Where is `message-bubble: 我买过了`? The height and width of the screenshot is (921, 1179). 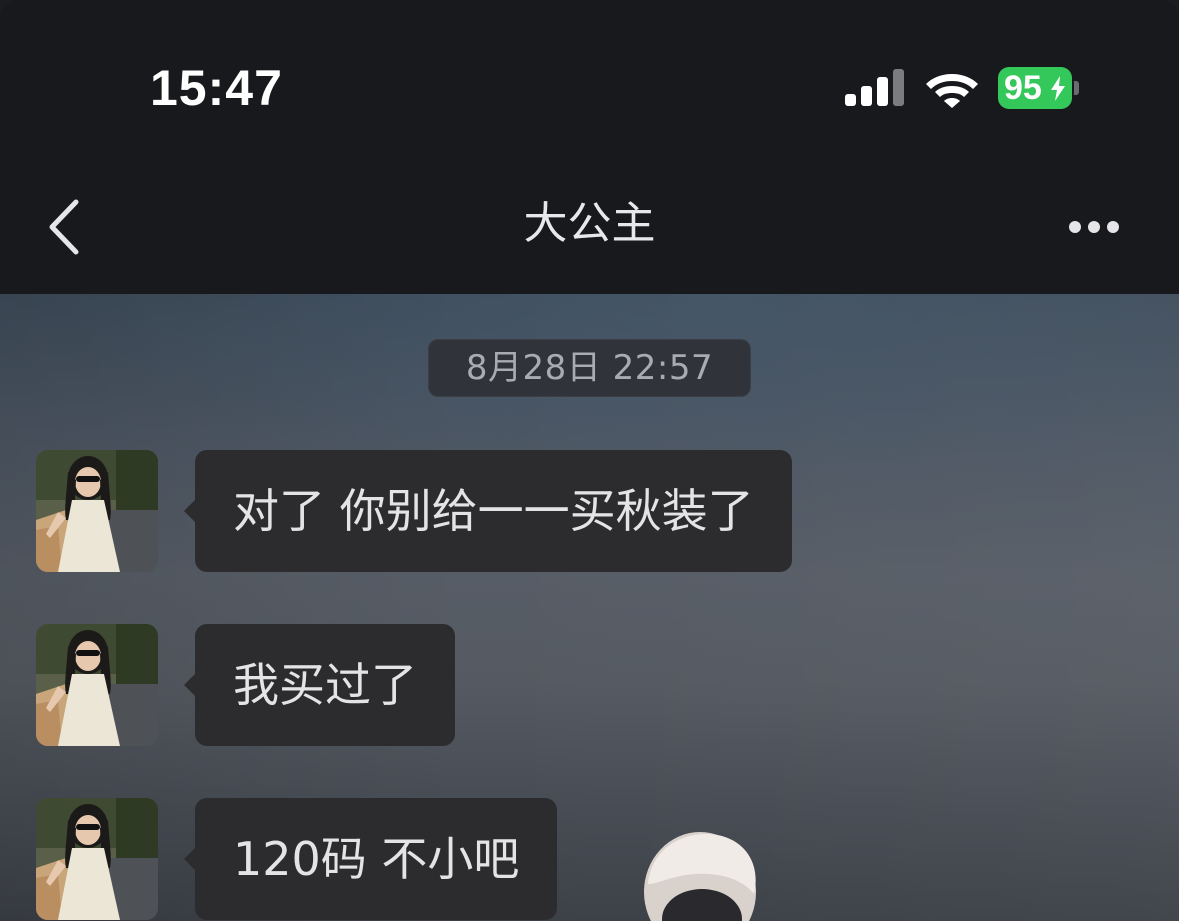 message-bubble: 我买过了 is located at coordinates (325, 685).